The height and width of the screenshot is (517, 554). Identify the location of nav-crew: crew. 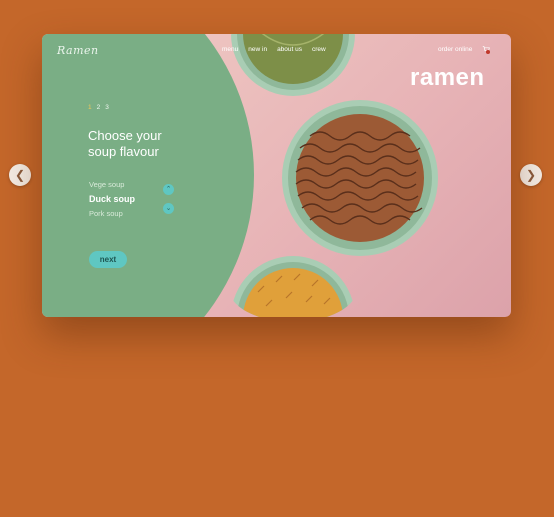
(319, 49).